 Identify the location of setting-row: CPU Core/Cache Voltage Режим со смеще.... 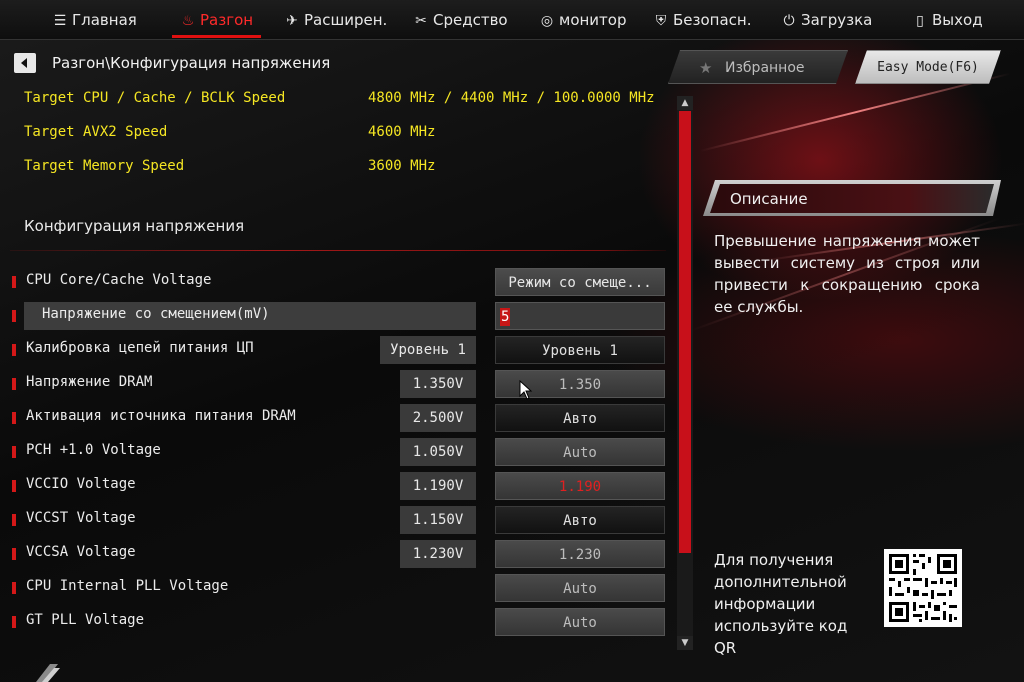
(336, 282).